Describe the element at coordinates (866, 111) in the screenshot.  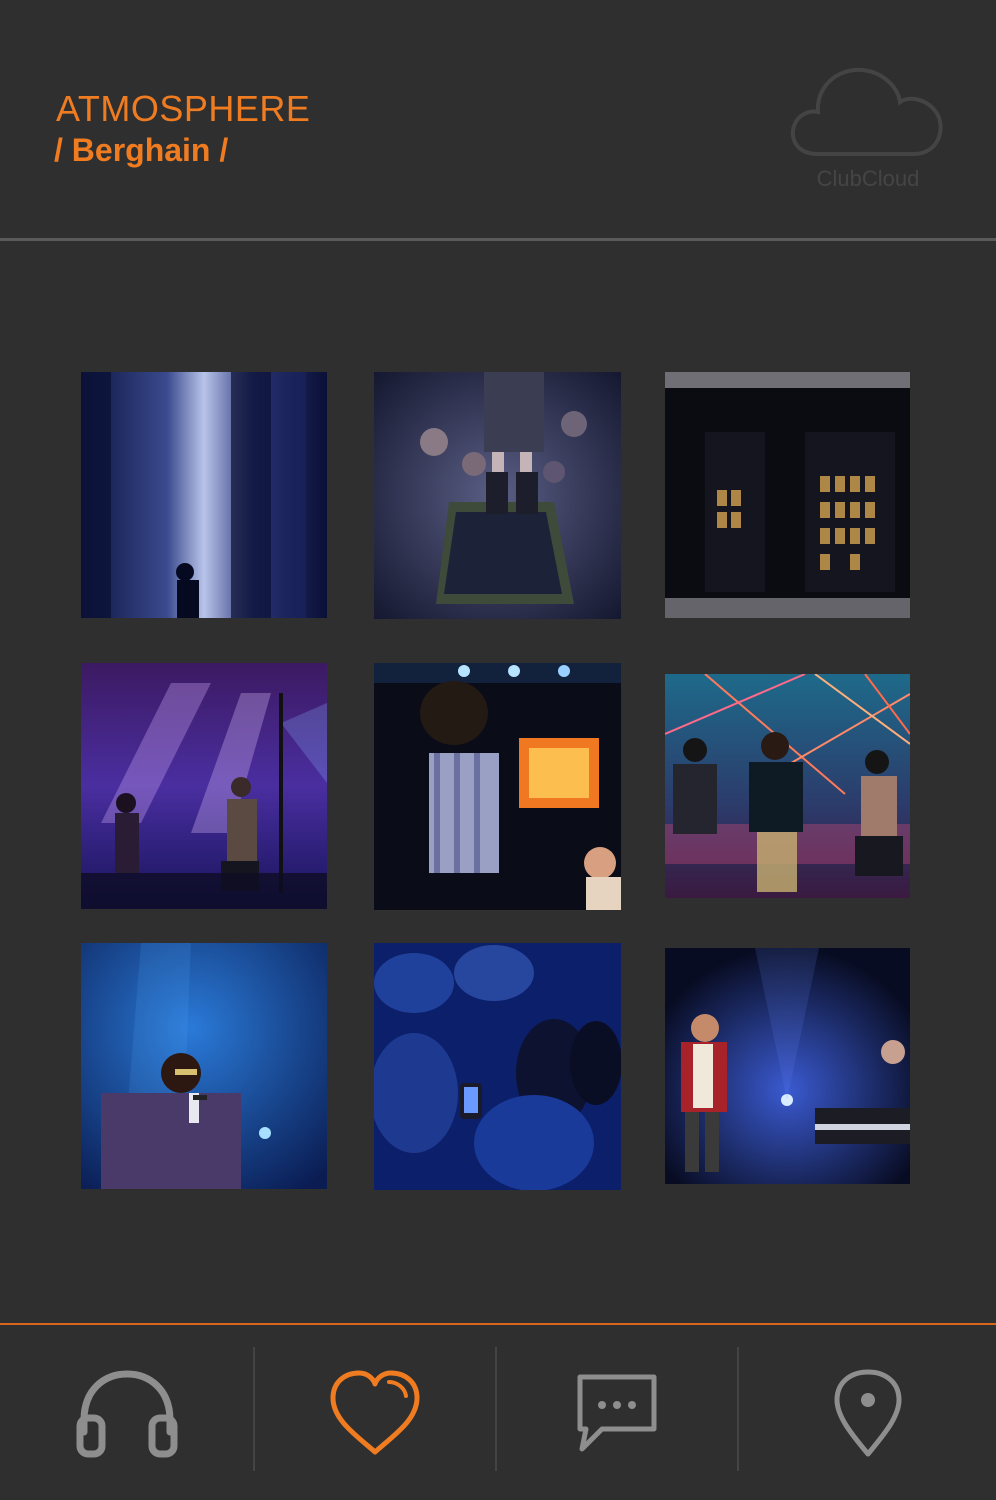
I see `cloud-icon` at that location.